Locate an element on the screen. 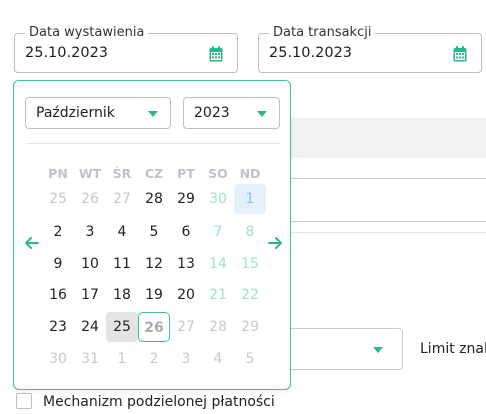 This screenshot has width=486, height=414. calendar-day: 31 is located at coordinates (90, 359).